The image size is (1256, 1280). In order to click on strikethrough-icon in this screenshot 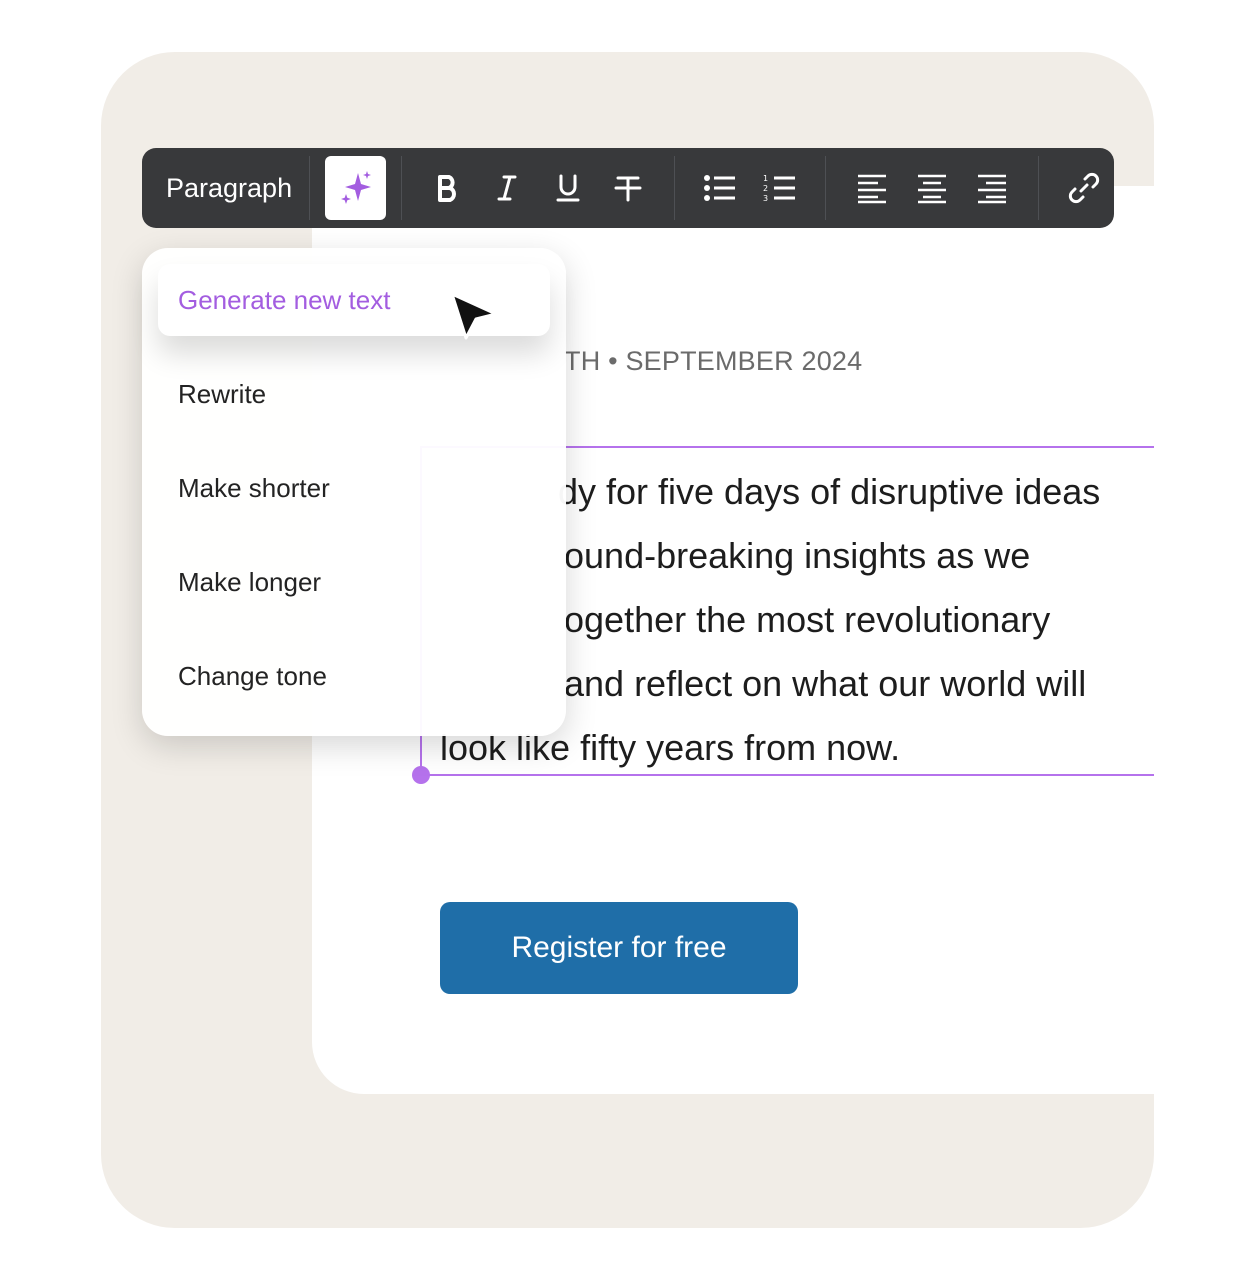, I will do `click(628, 189)`.